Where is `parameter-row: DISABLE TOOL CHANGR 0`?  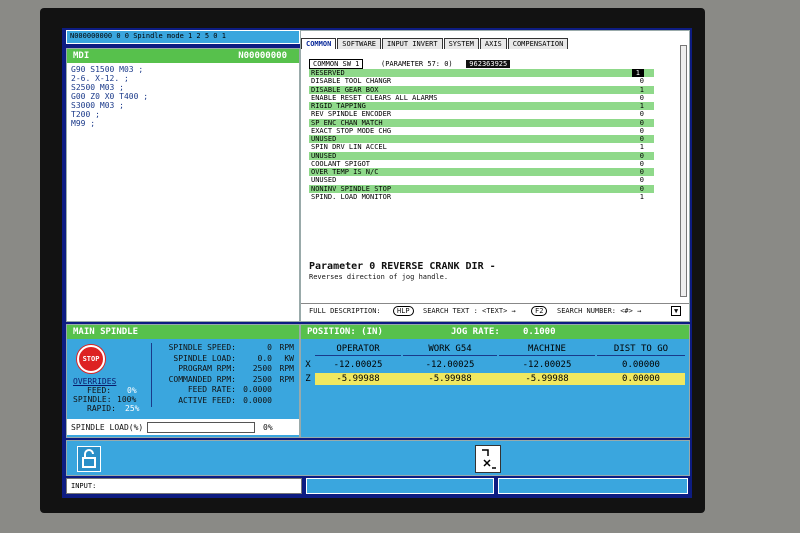 parameter-row: DISABLE TOOL CHANGR 0 is located at coordinates (481, 81).